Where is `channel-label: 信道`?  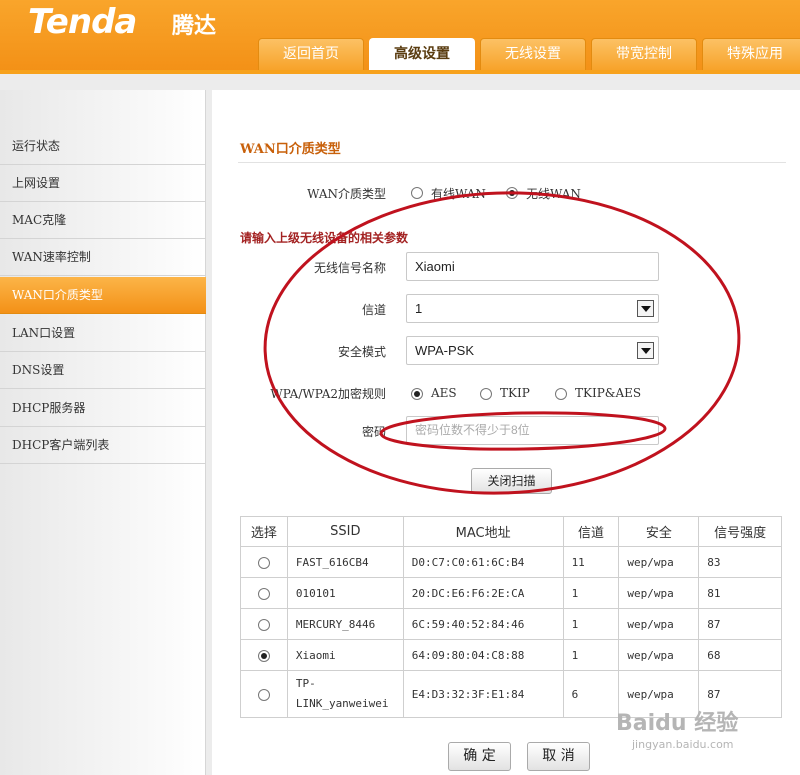
channel-label: 信道 is located at coordinates (373, 310).